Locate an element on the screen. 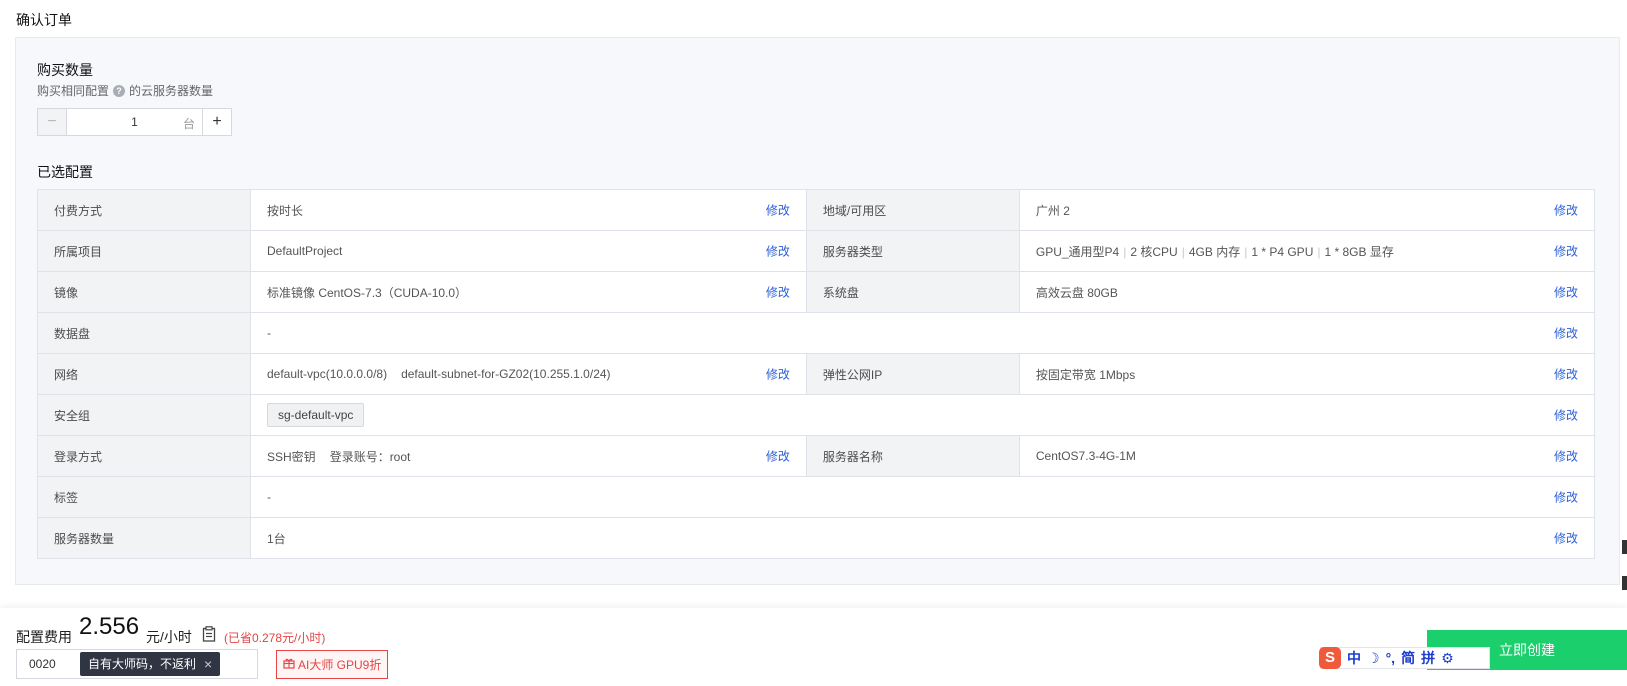 Image resolution: width=1627 pixels, height=686 pixels. sogou-logo-icon: S is located at coordinates (1330, 658).